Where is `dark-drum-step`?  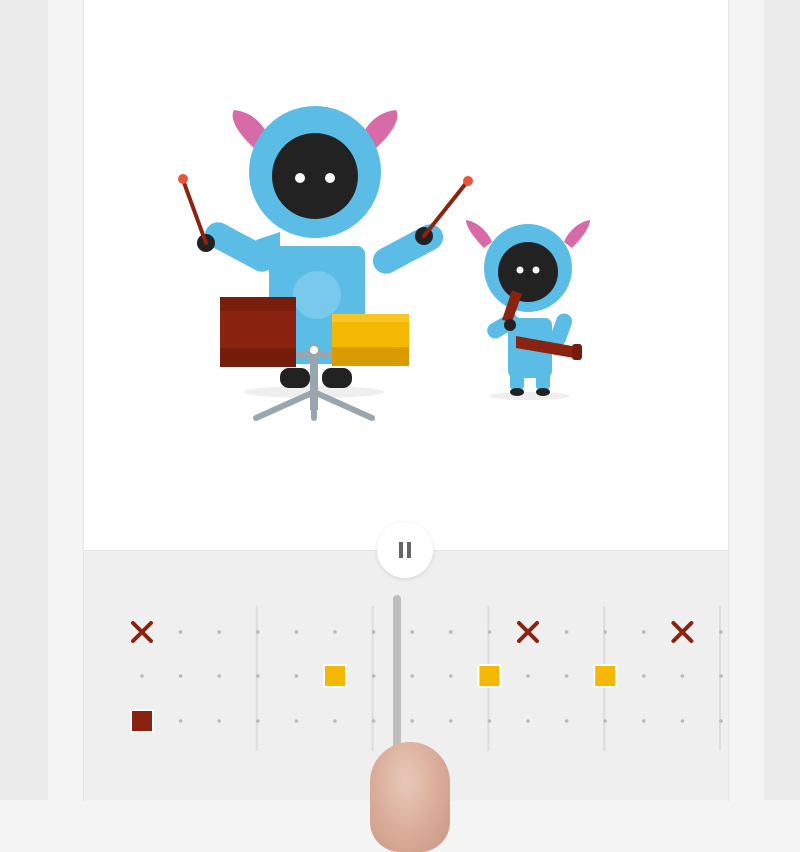
dark-drum-step is located at coordinates (142, 721).